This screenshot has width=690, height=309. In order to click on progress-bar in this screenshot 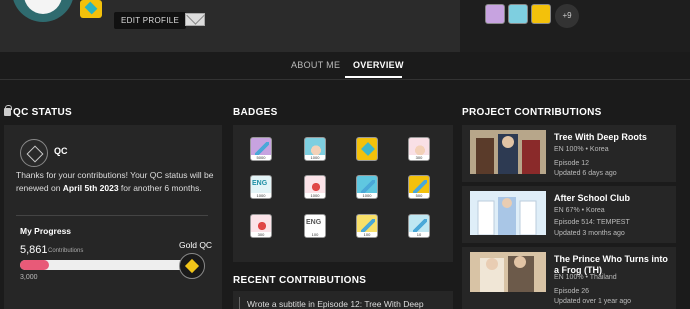, I will do `click(105, 265)`.